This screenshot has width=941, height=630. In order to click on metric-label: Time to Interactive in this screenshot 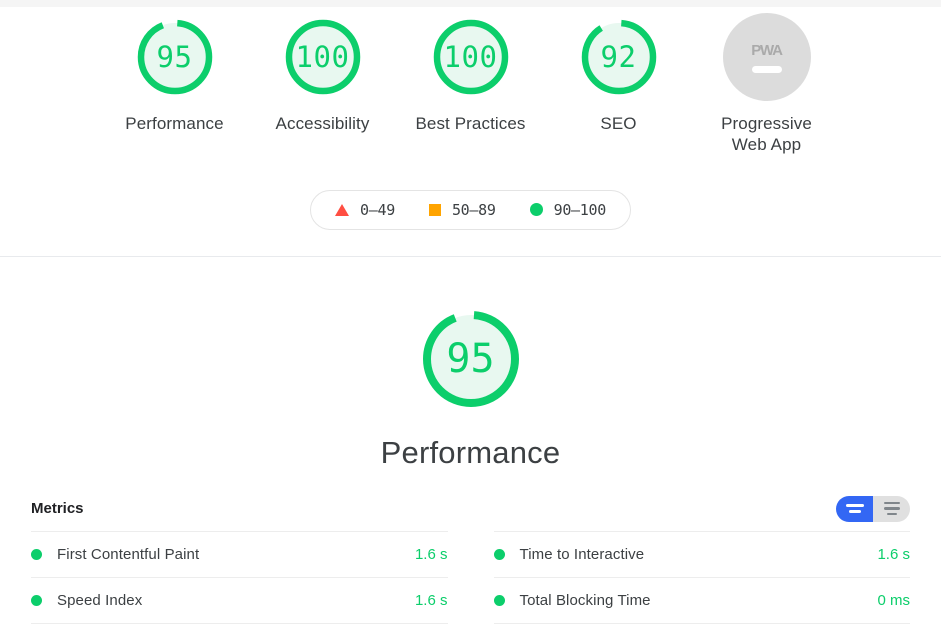, I will do `click(582, 554)`.